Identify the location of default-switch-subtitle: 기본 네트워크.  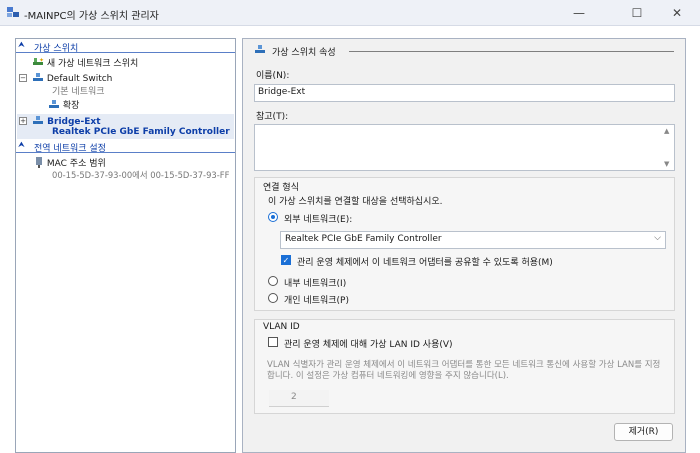
(78, 92).